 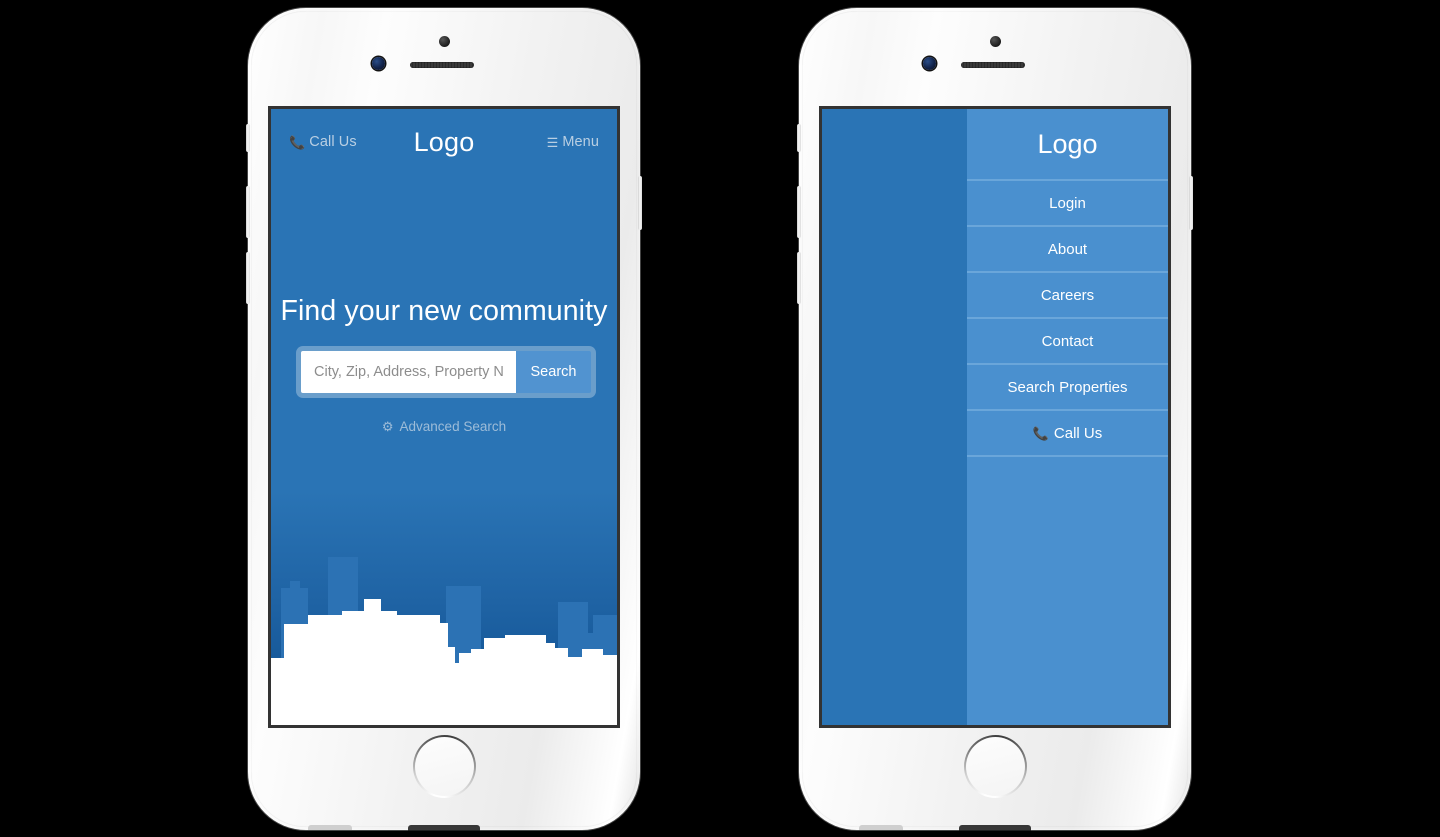 I want to click on menu-item-label: Search Properties, so click(x=1067, y=387).